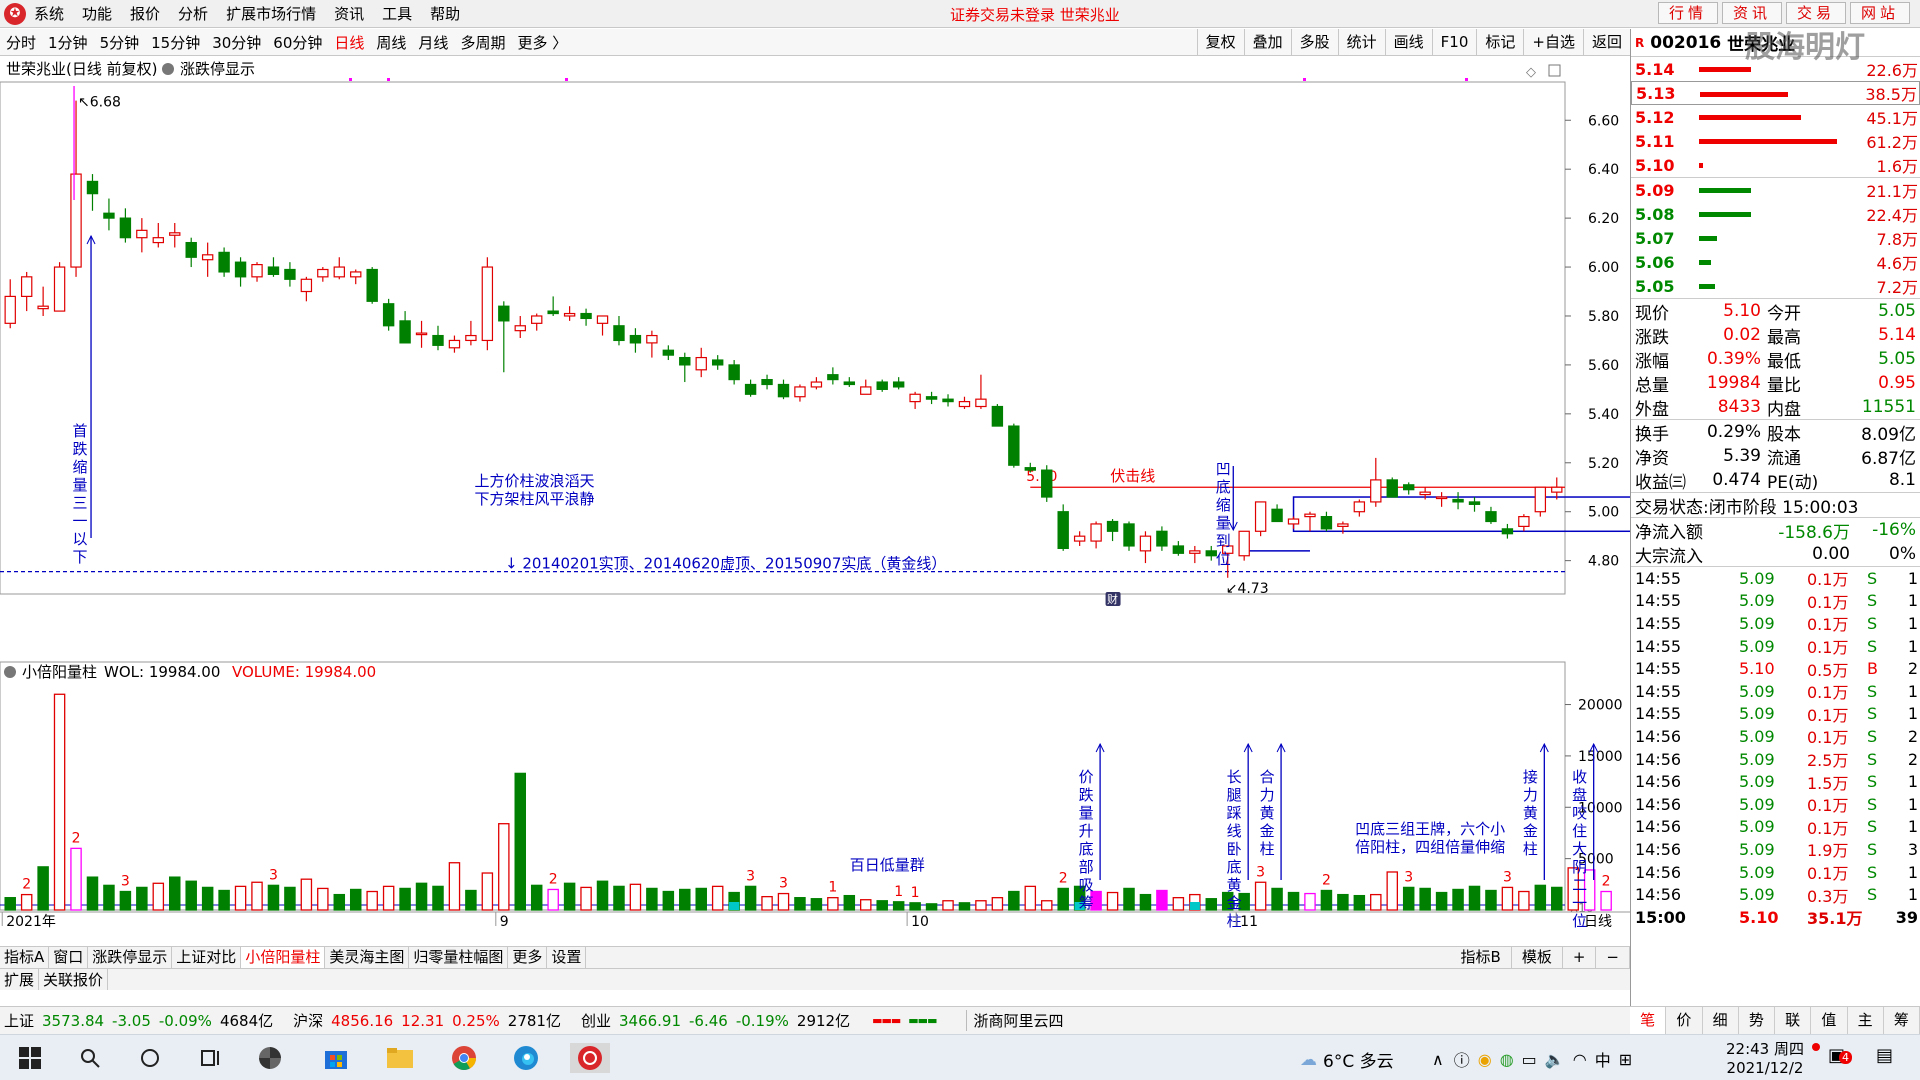 This screenshot has height=1080, width=1920. I want to click on quote-panel-tab-7: 筹, so click(1902, 1020).